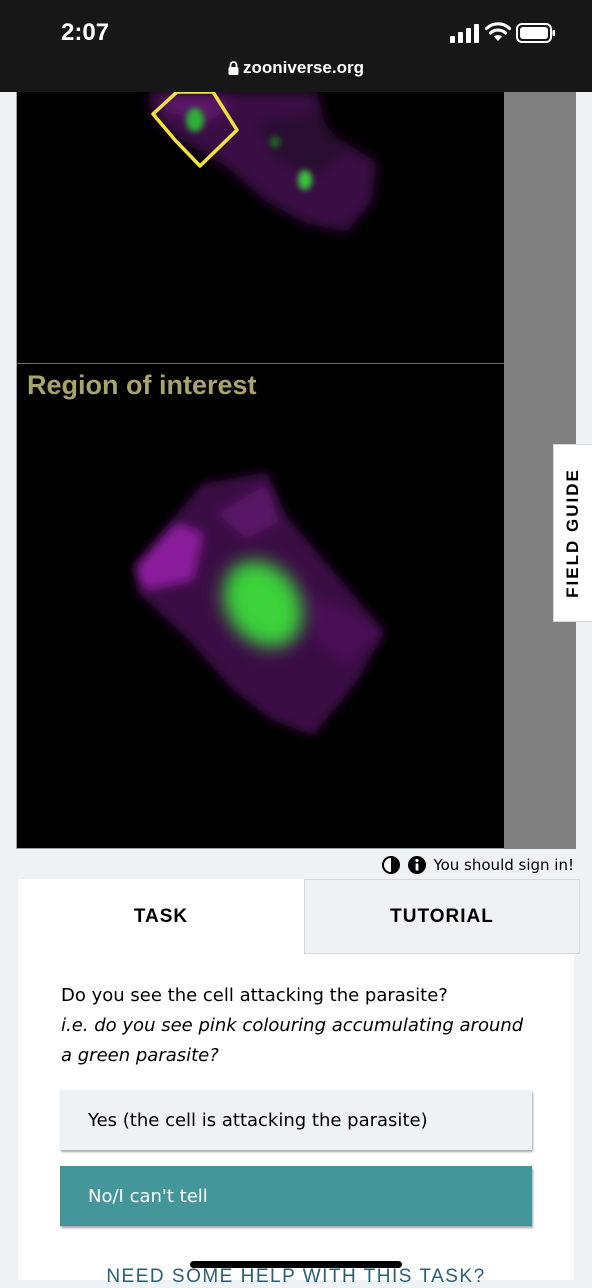 Image resolution: width=592 pixels, height=1288 pixels. What do you see at coordinates (498, 31) in the screenshot?
I see `wifi-icon` at bounding box center [498, 31].